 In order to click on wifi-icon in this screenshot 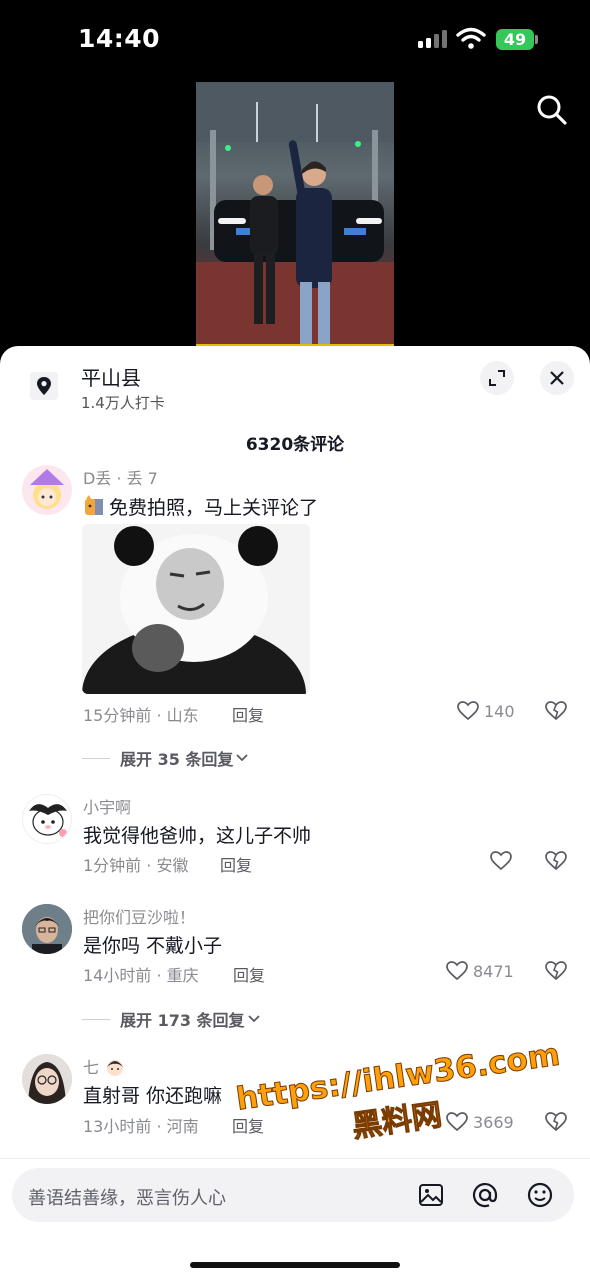, I will do `click(471, 38)`.